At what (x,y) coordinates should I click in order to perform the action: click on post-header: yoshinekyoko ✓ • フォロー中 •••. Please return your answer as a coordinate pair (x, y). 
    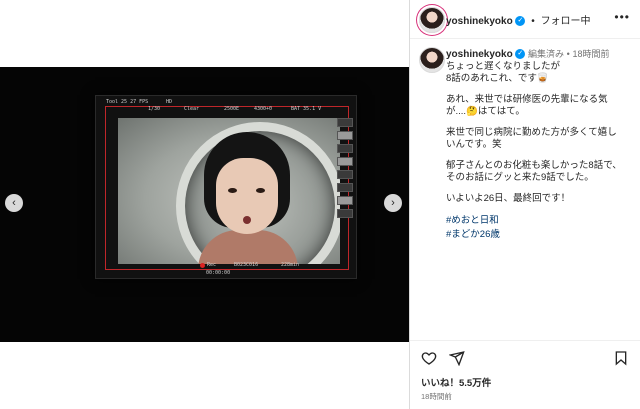
    Looking at the image, I should click on (525, 19).